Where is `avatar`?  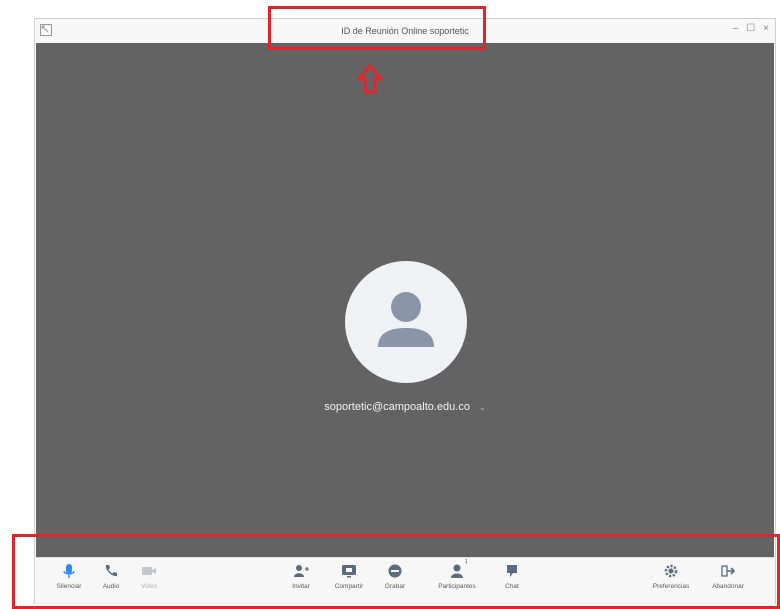 avatar is located at coordinates (406, 322).